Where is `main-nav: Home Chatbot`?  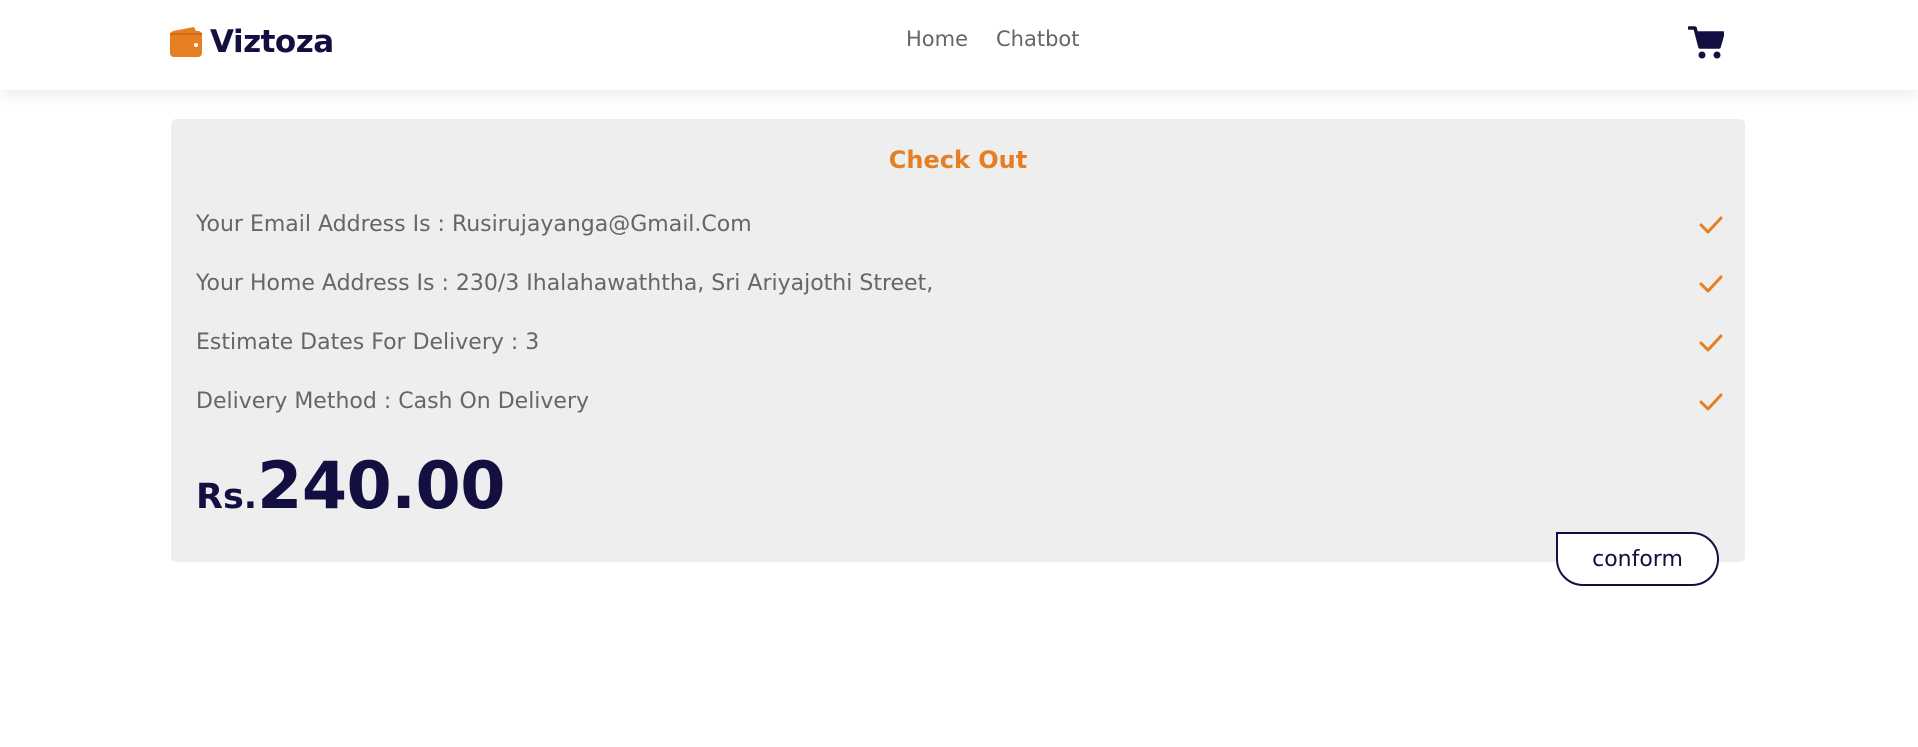
main-nav: Home Chatbot is located at coordinates (993, 39).